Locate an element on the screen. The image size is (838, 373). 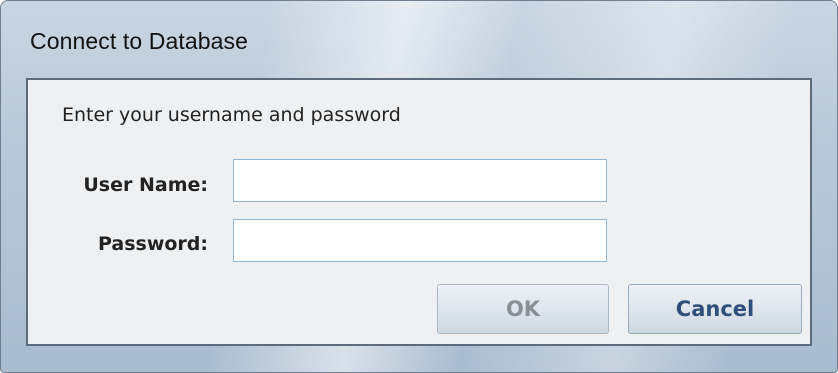
ok-button: OK is located at coordinates (523, 309).